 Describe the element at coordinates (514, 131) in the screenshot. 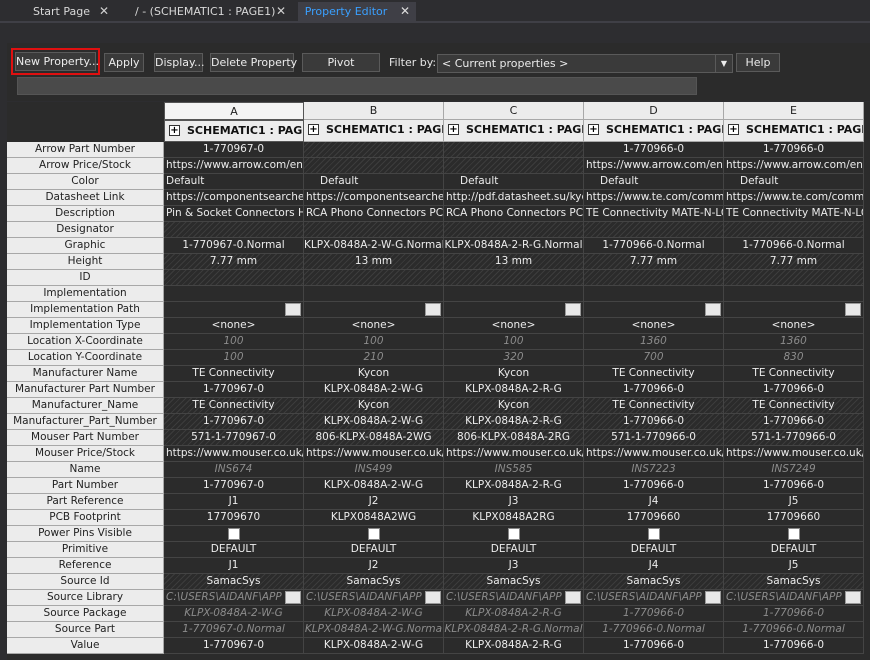

I see `column-title-c: + SCHEMATIC1 : PAGE1` at that location.